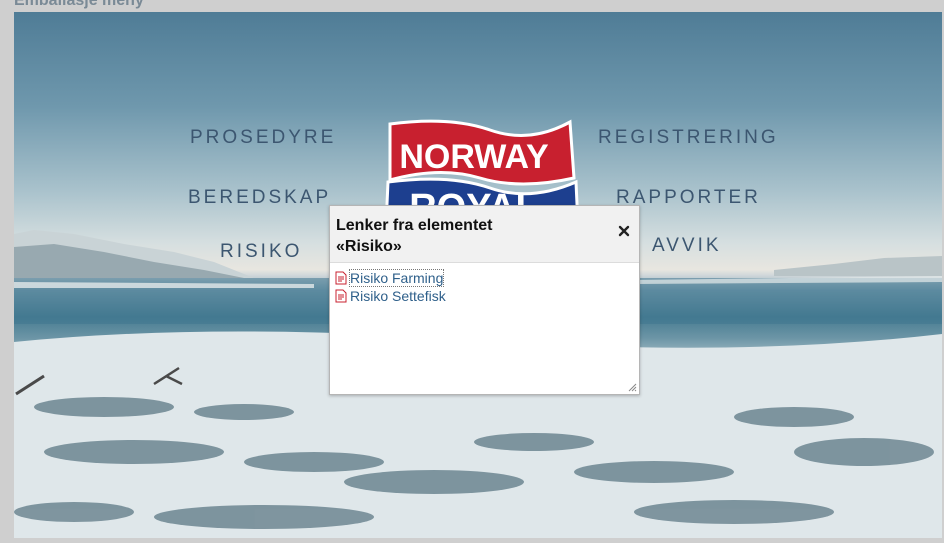 This screenshot has height=543, width=944. Describe the element at coordinates (398, 296) in the screenshot. I see `link-label: Risiko Settefisk` at that location.